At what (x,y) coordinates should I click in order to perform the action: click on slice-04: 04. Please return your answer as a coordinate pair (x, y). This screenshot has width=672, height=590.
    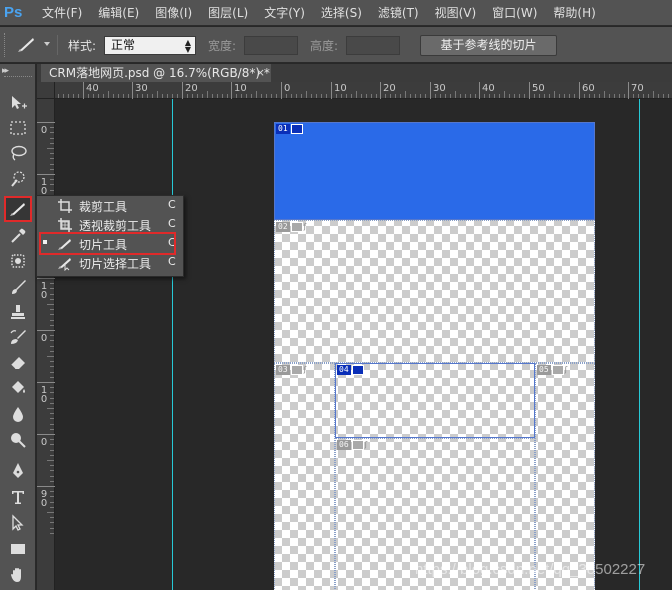
    Looking at the image, I should click on (435, 400).